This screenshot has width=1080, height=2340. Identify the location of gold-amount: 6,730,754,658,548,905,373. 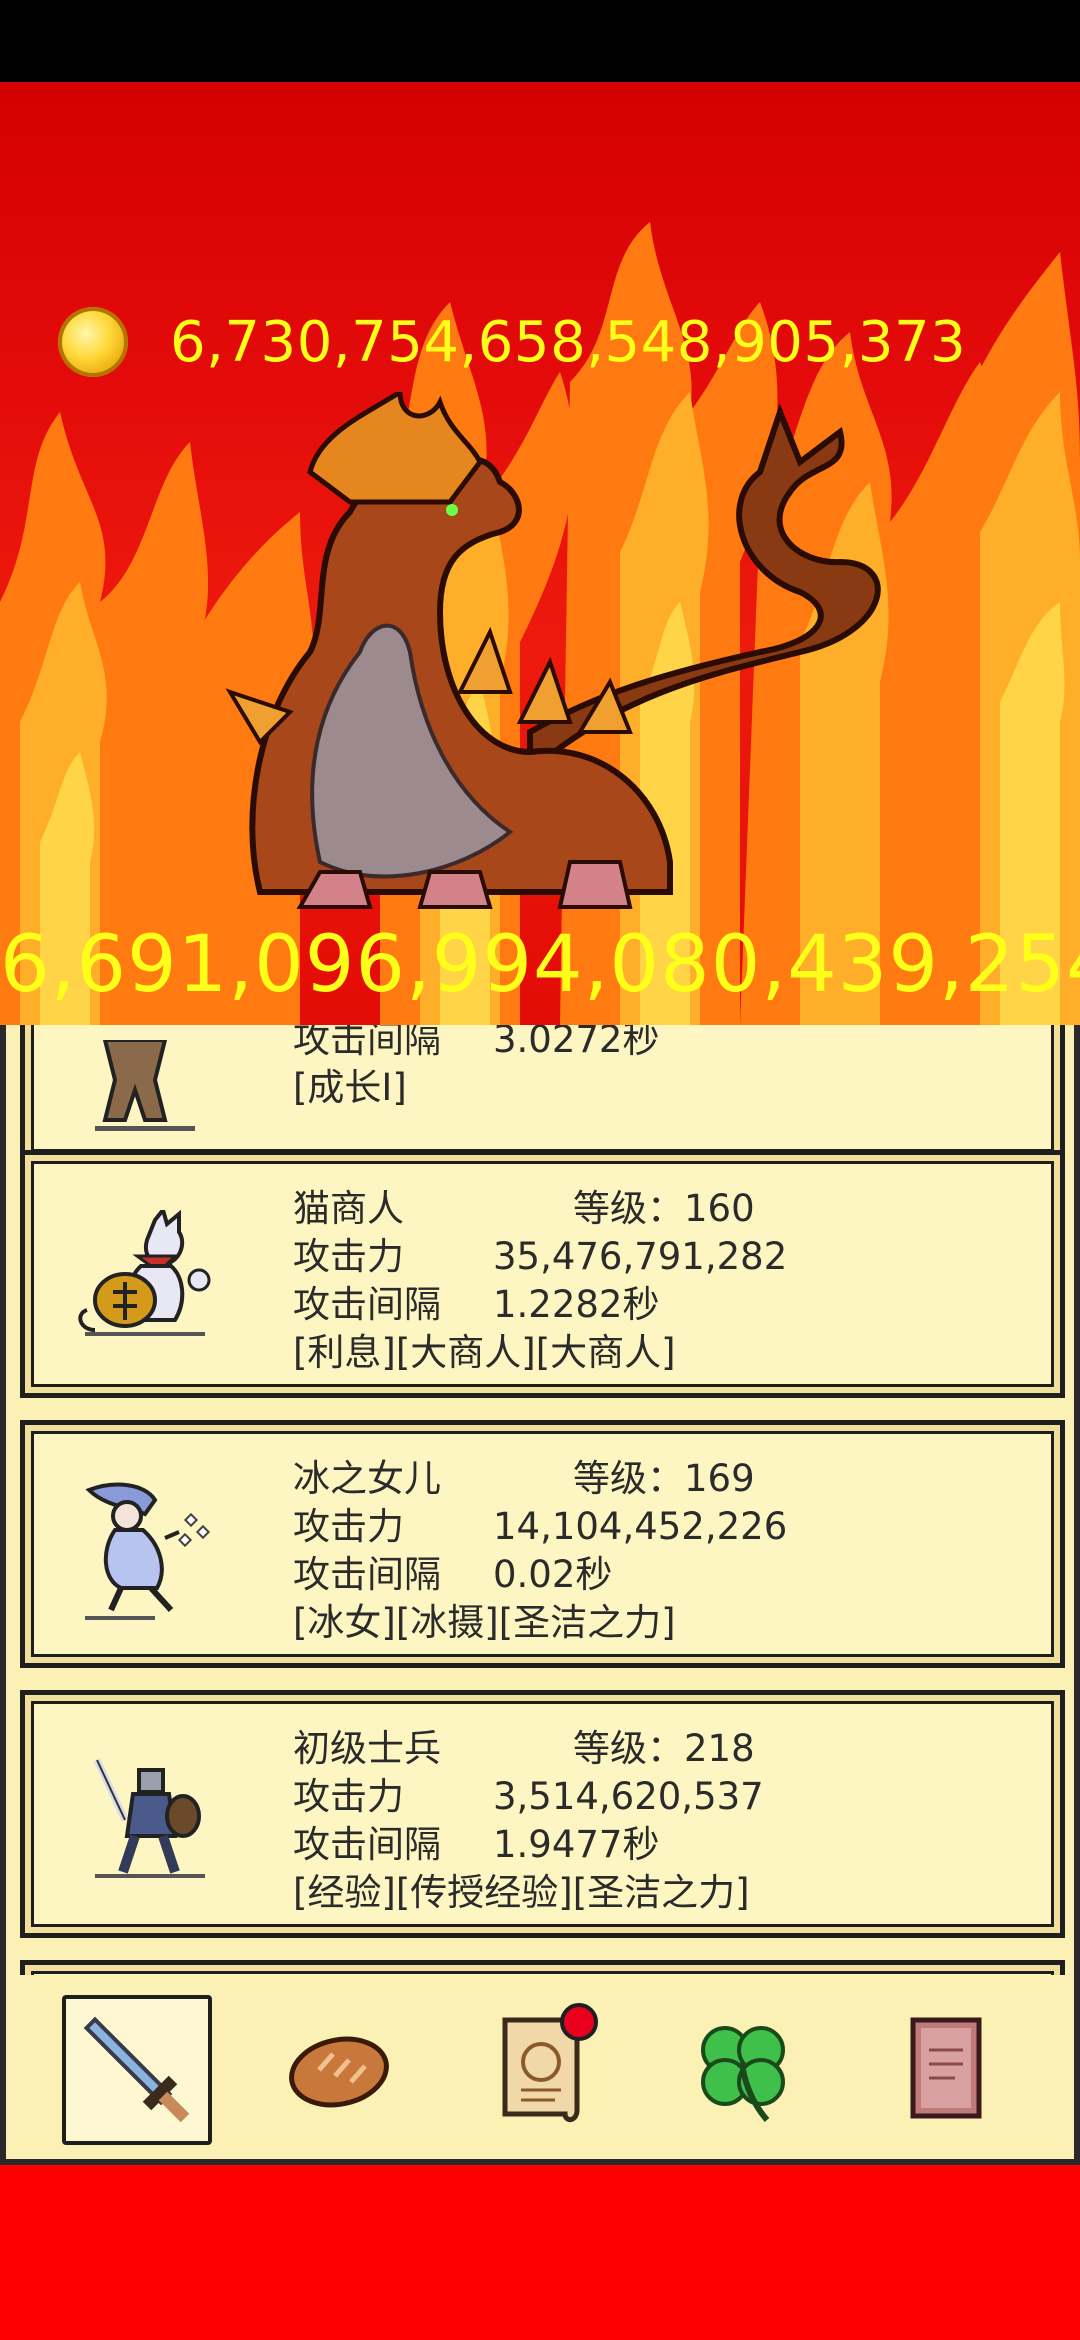
(568, 342).